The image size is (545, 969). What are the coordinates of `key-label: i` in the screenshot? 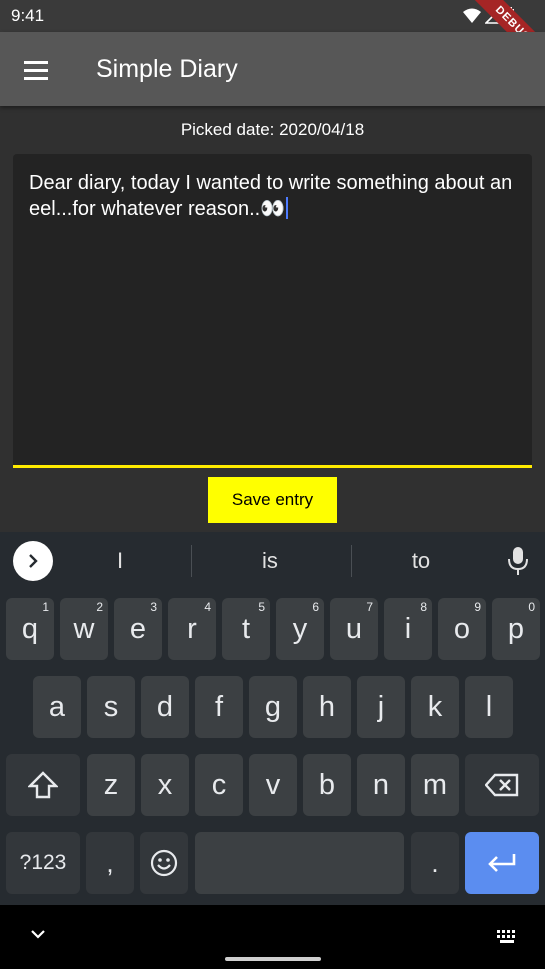 It's located at (408, 628).